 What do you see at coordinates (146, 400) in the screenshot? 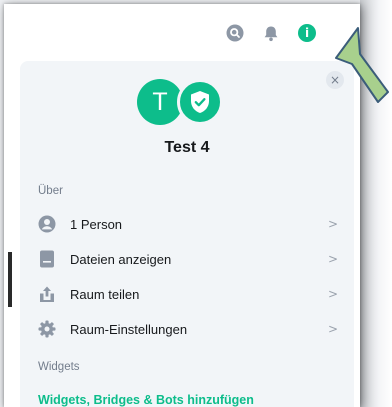
I see `add-widgets-link: Widgets, Bridges & Bots hinzufügen` at bounding box center [146, 400].